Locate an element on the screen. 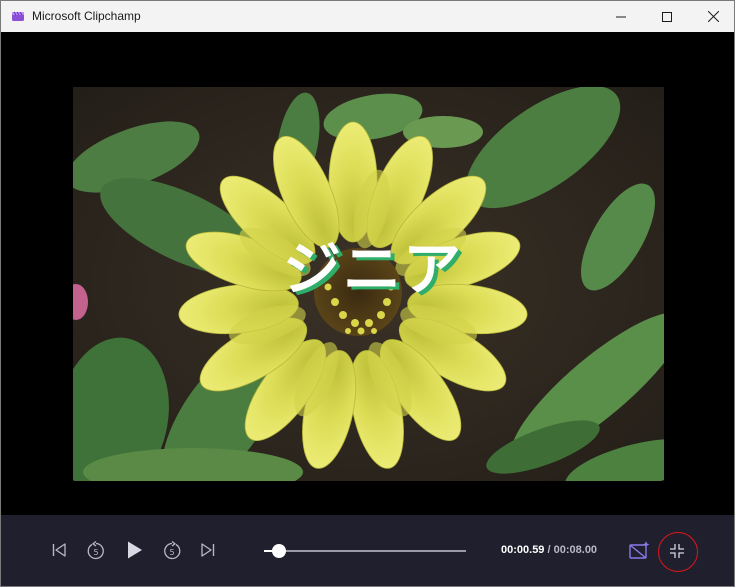 This screenshot has height=587, width=735. skip-to-start-icon is located at coordinates (59, 550).